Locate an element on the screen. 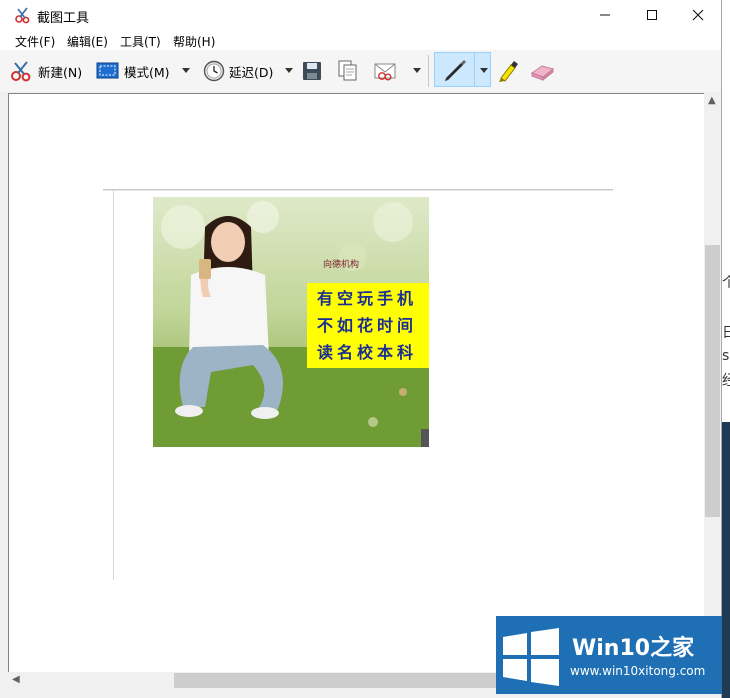 The width and height of the screenshot is (730, 698). ad-slogan-box: 有空玩手机 不如花时间 读名校本科 is located at coordinates (368, 325).